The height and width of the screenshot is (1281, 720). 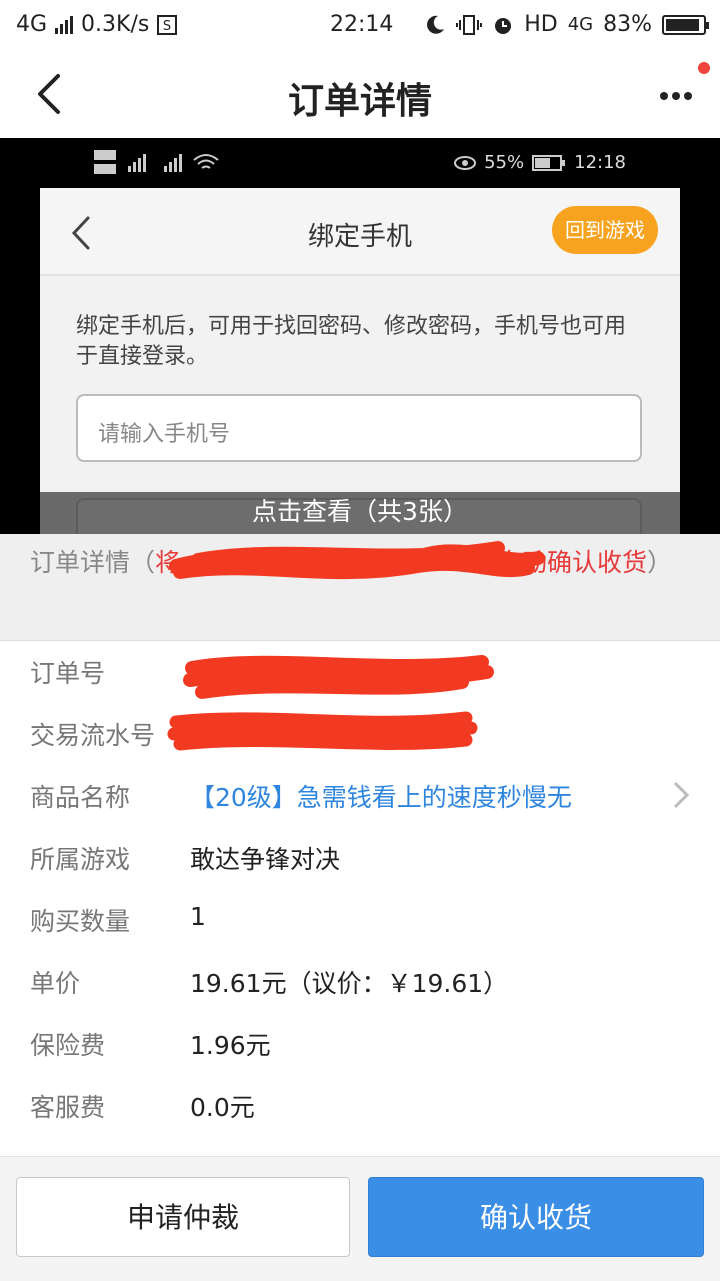 I want to click on notice-red-end: 后自动确认收货, so click(x=560, y=562).